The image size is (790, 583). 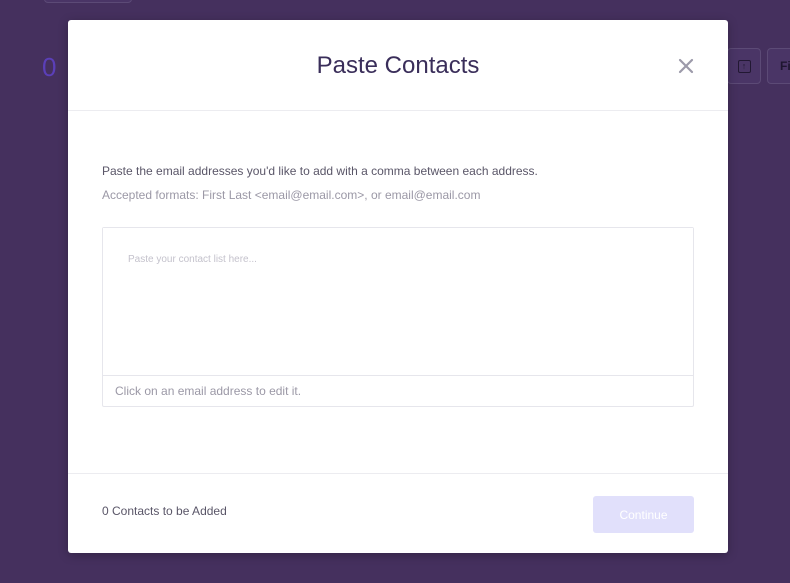 I want to click on close-button, so click(x=686, y=66).